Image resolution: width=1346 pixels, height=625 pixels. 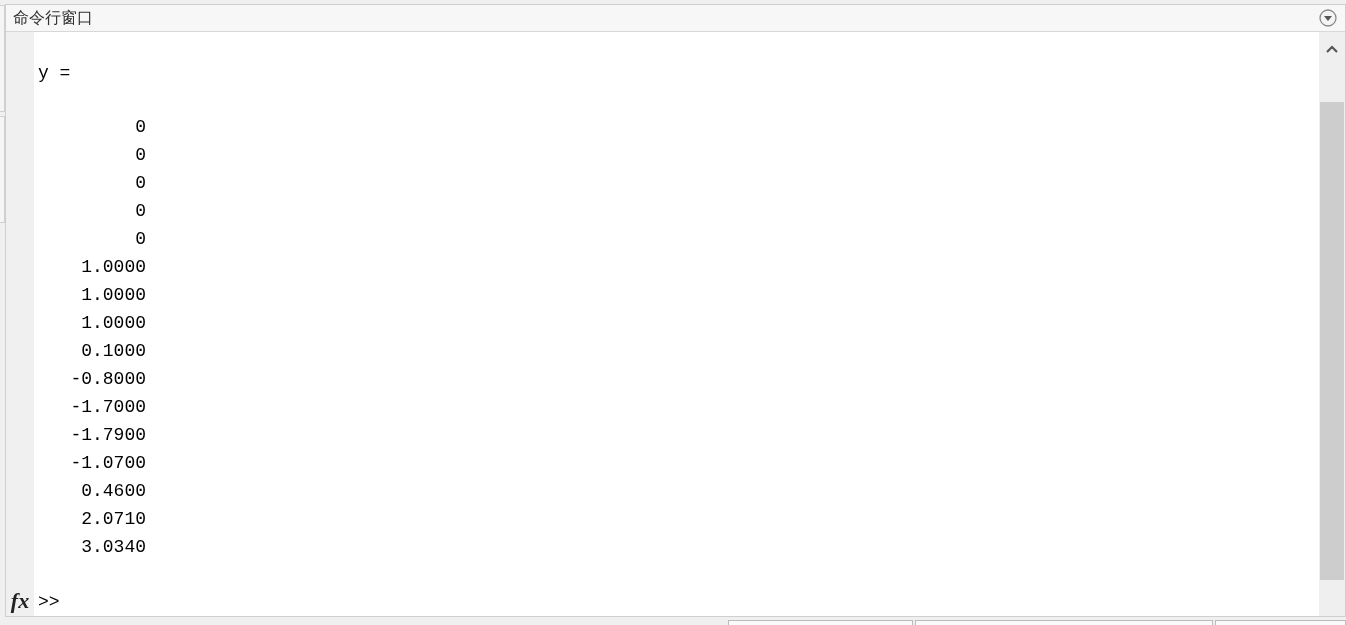 I want to click on scroll-up-icon, so click(x=1332, y=49).